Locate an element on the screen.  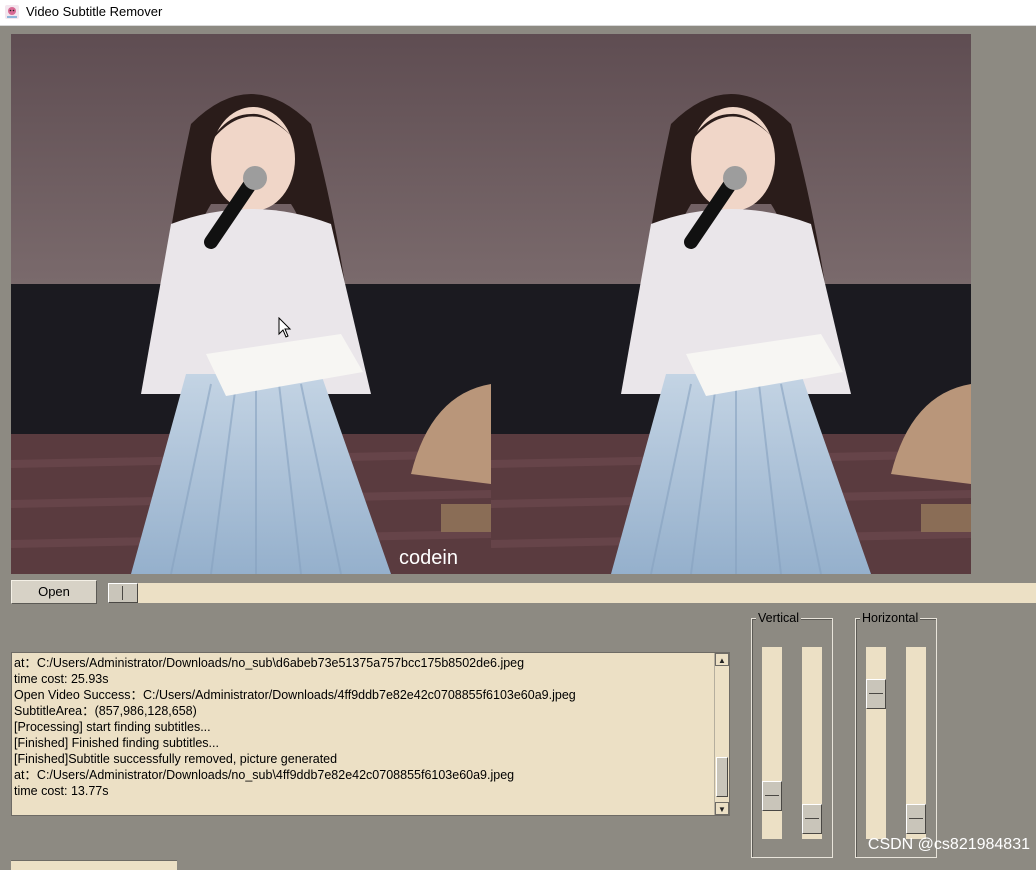
horizontal-group-label: Horizontal is located at coordinates (890, 618).